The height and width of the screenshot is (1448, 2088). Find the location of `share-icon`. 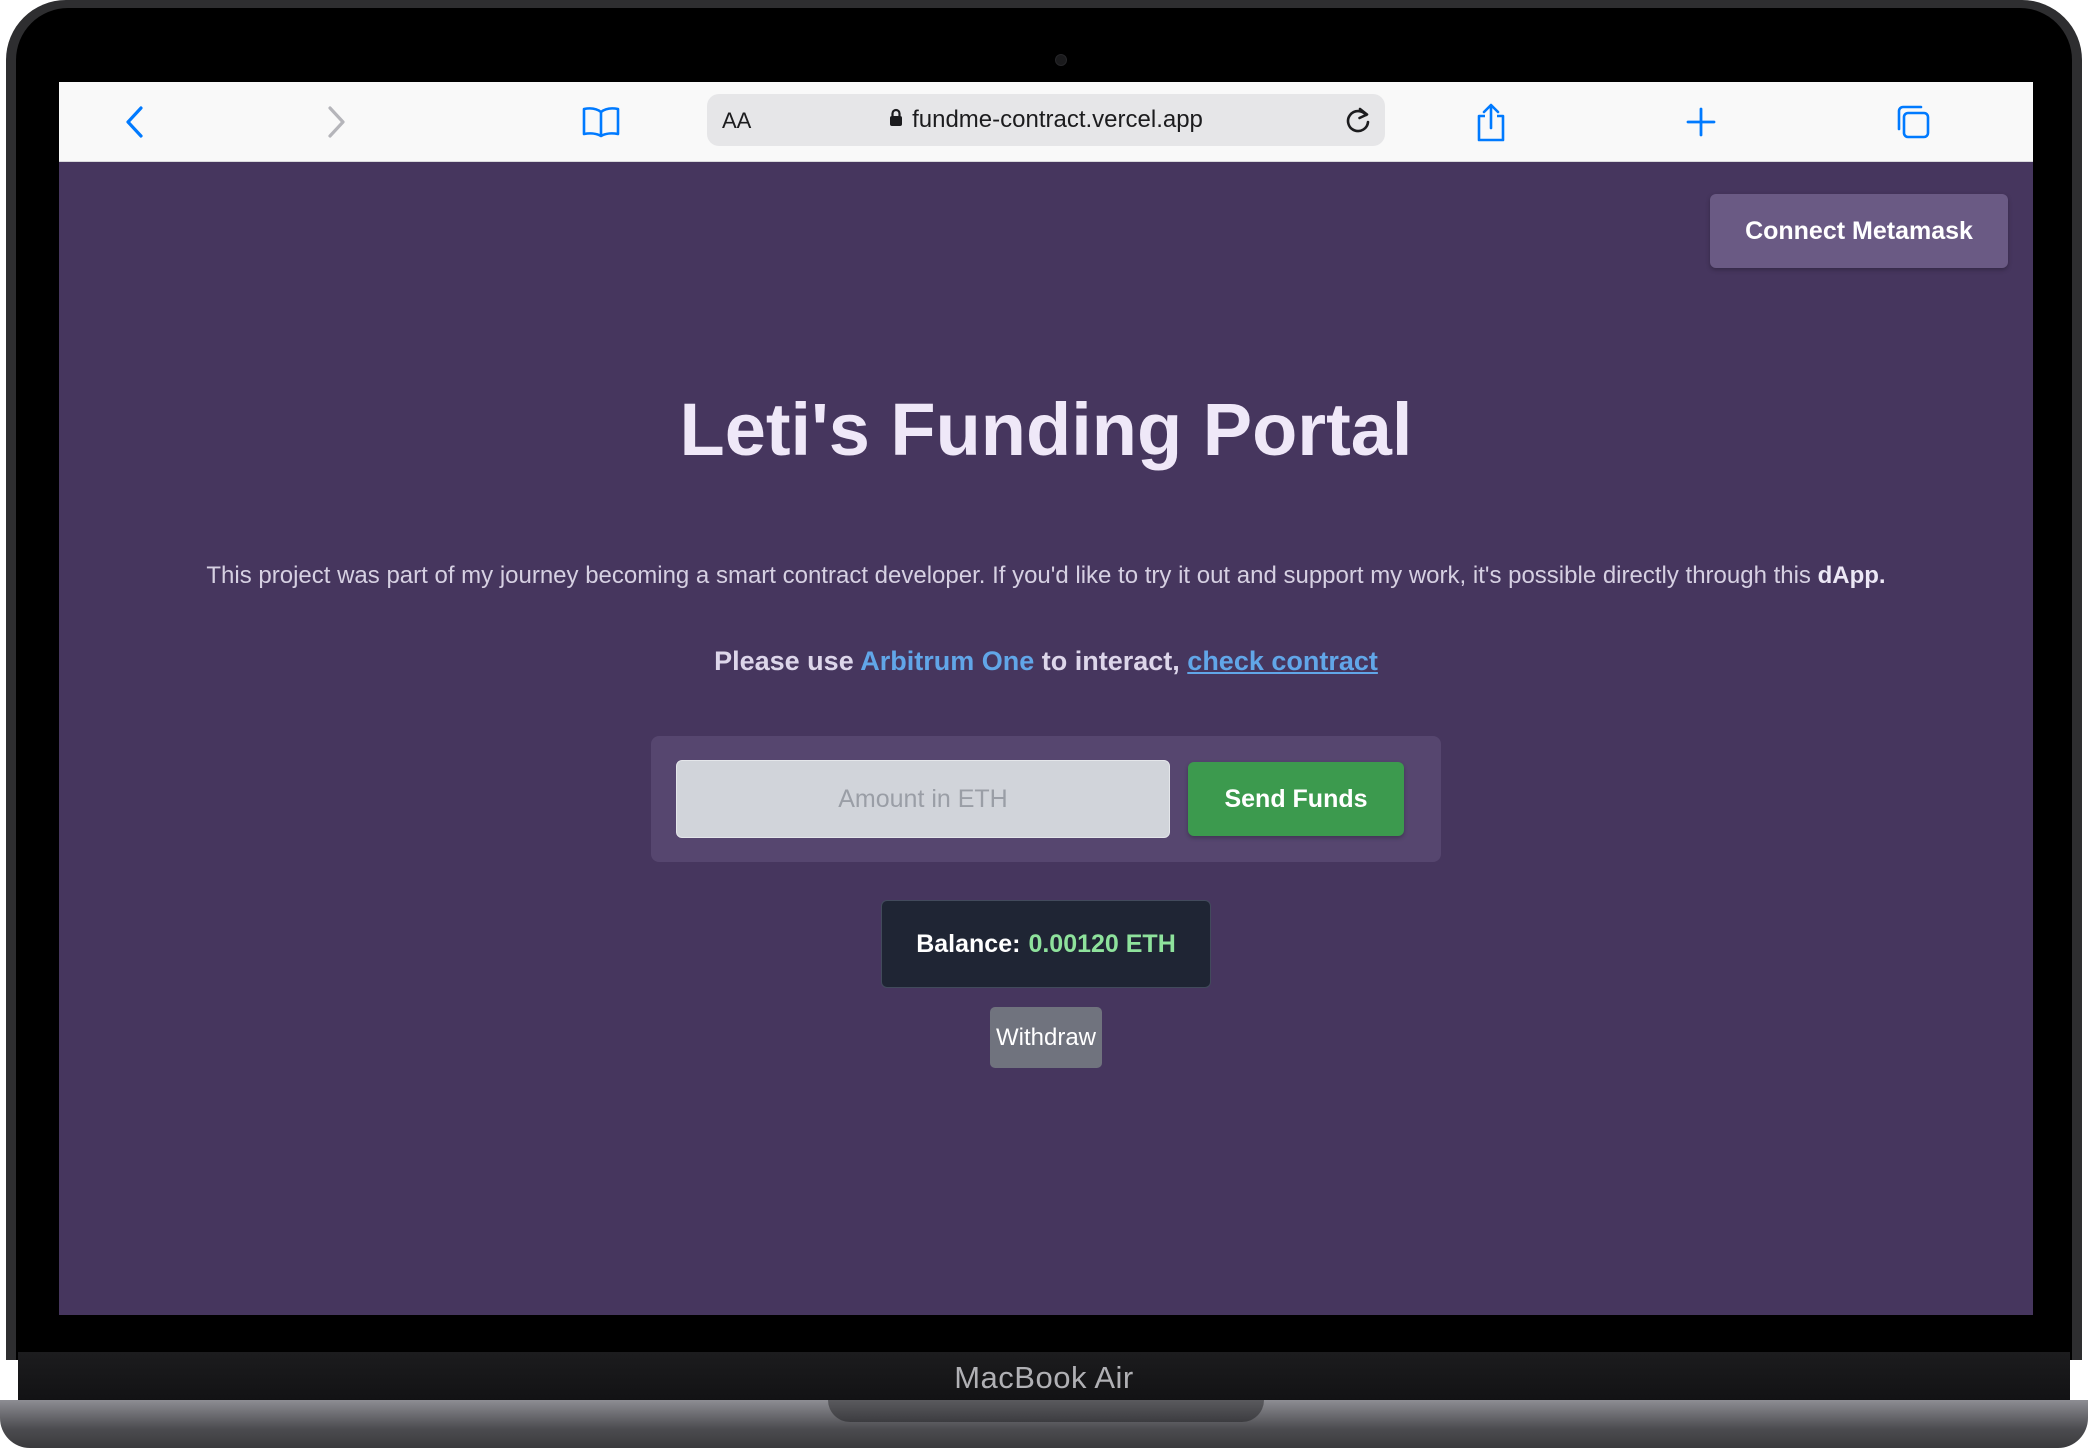

share-icon is located at coordinates (1491, 122).